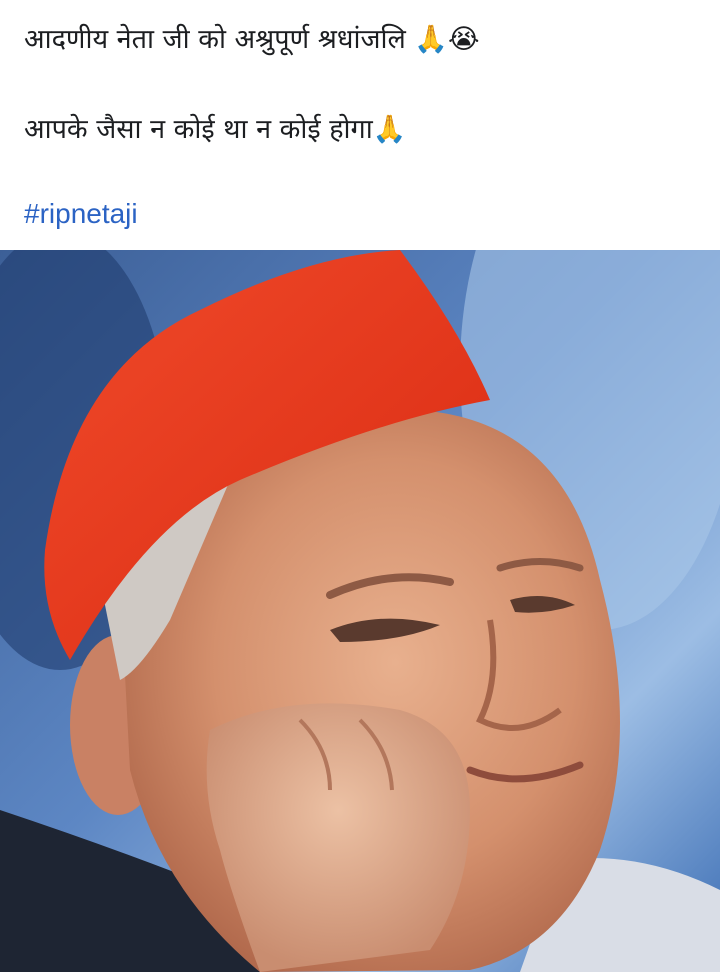  I want to click on caption-line-nobody-like-you: आपके जैसा न कोई था न कोई होगा🙏, so click(215, 130).